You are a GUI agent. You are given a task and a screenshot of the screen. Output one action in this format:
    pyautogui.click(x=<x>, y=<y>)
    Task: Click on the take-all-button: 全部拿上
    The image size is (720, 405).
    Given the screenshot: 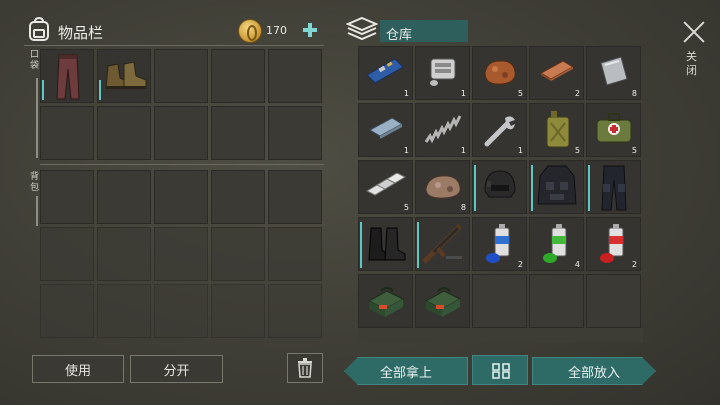 What is the action you would take?
    pyautogui.click(x=406, y=371)
    